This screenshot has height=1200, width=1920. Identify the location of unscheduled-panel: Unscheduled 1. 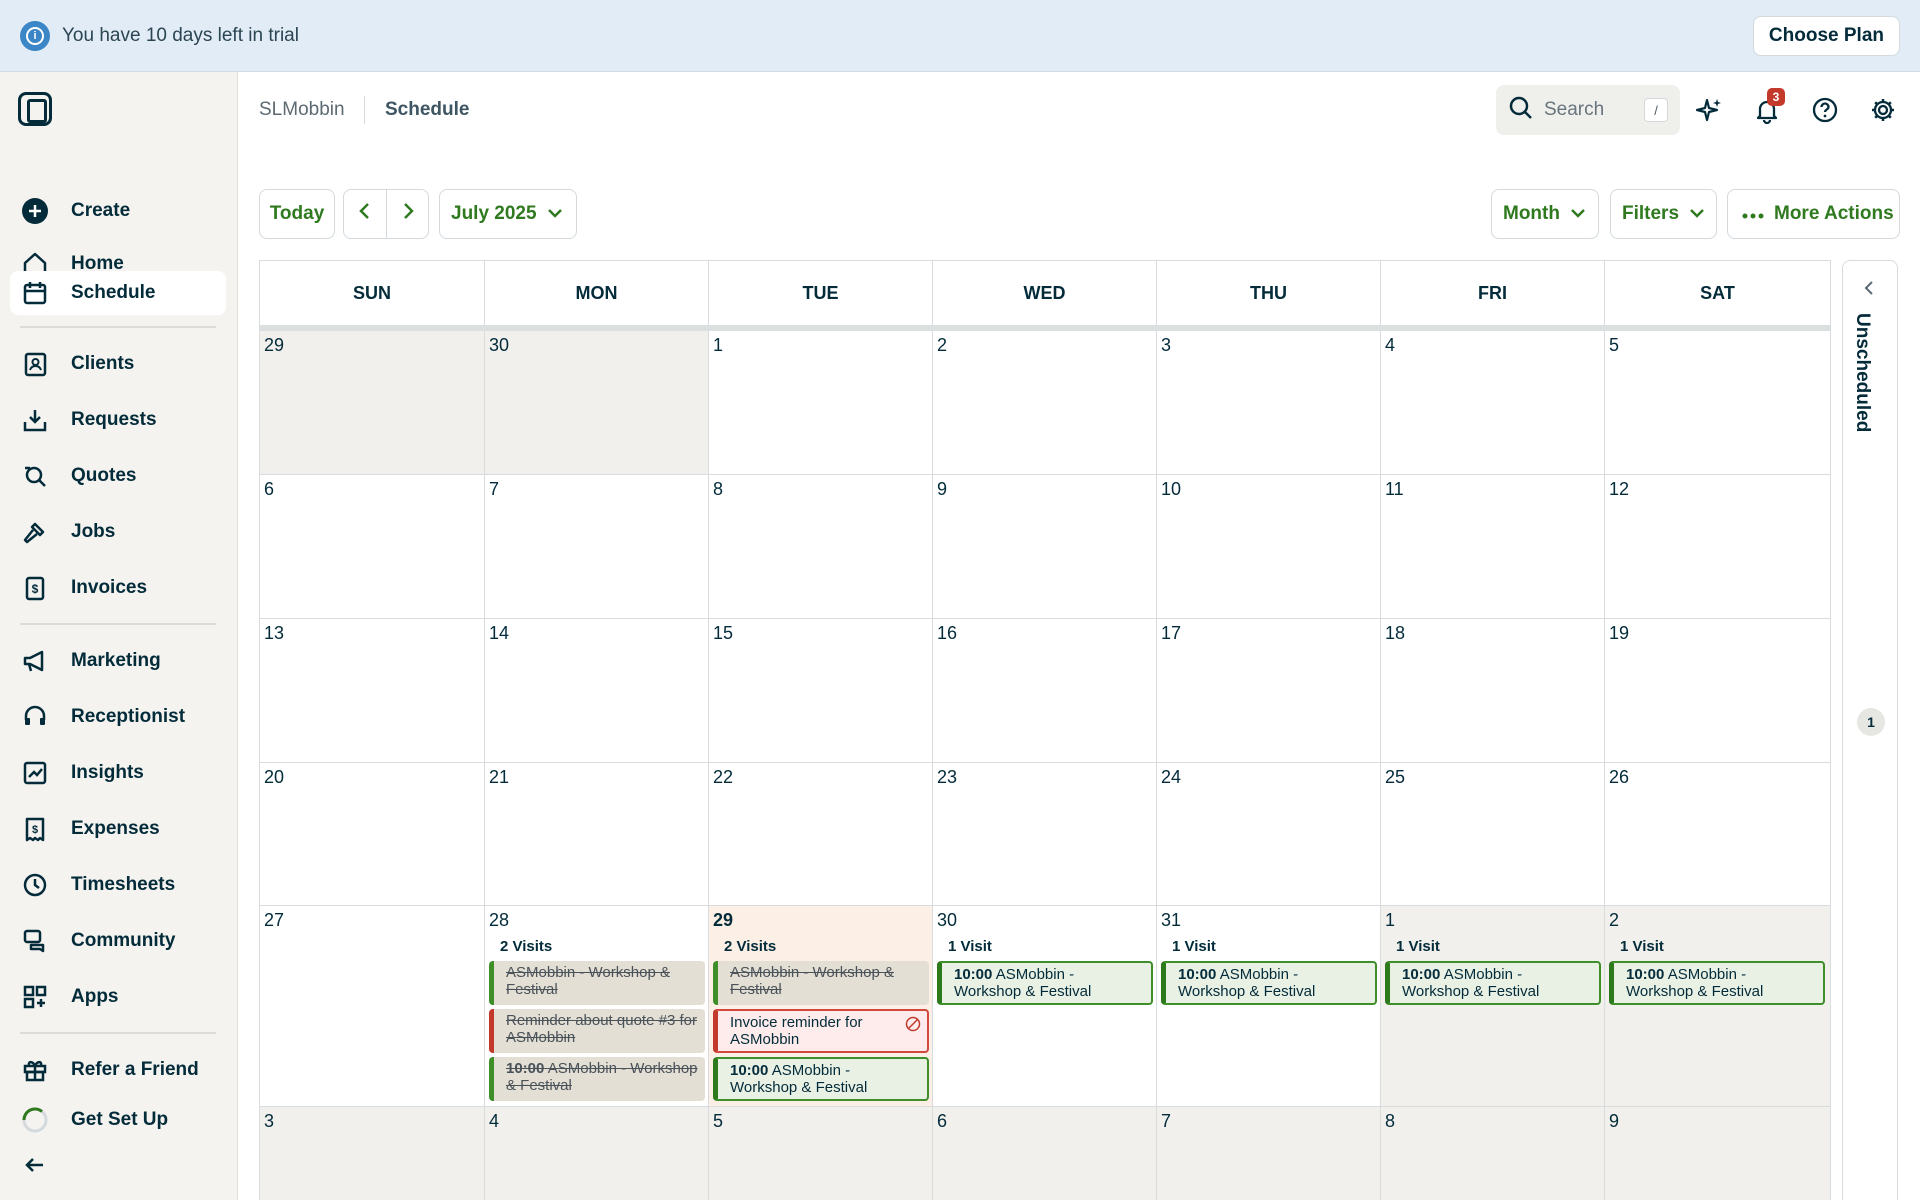
(1870, 730).